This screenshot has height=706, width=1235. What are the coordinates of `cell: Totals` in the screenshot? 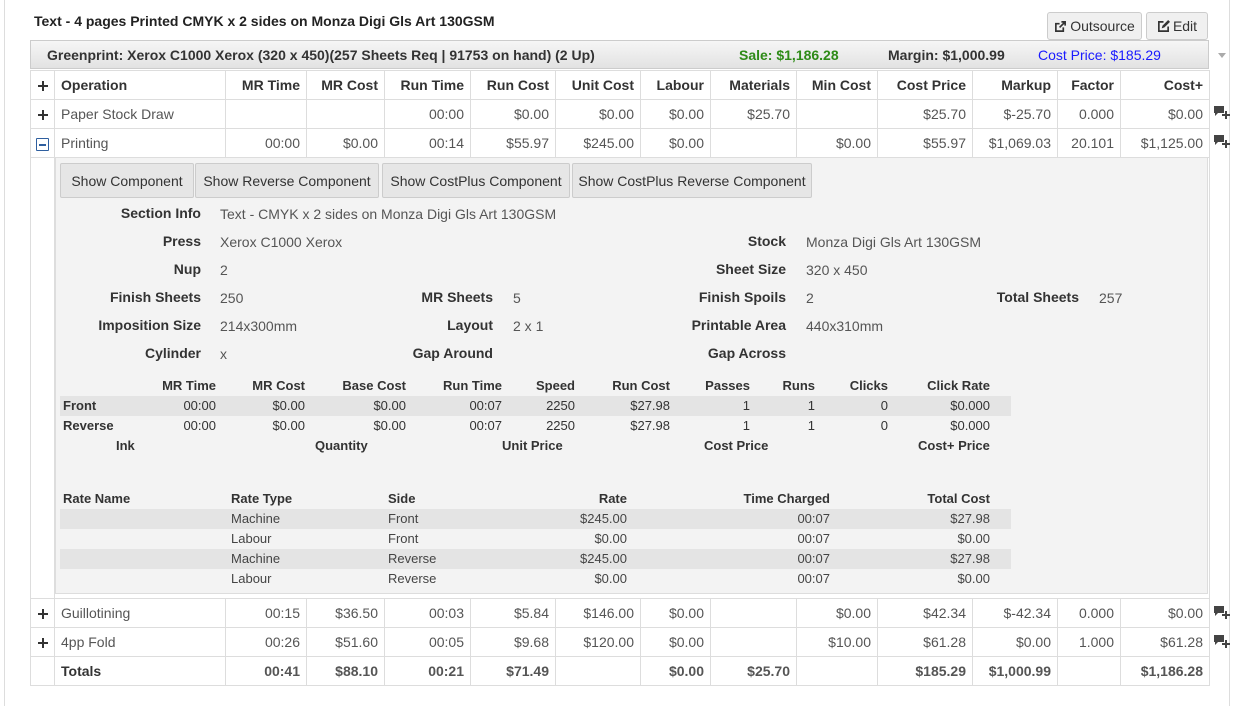 It's located at (140, 671).